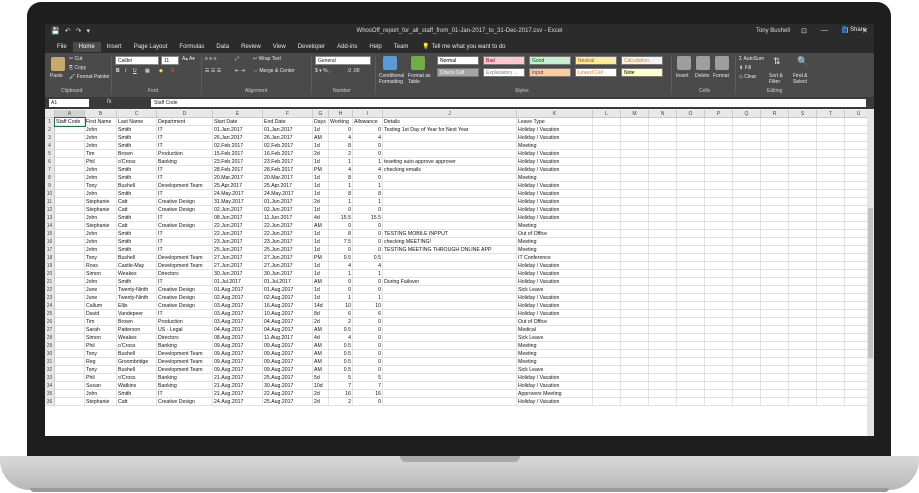  I want to click on table-cell: Brown, so click(137, 154).